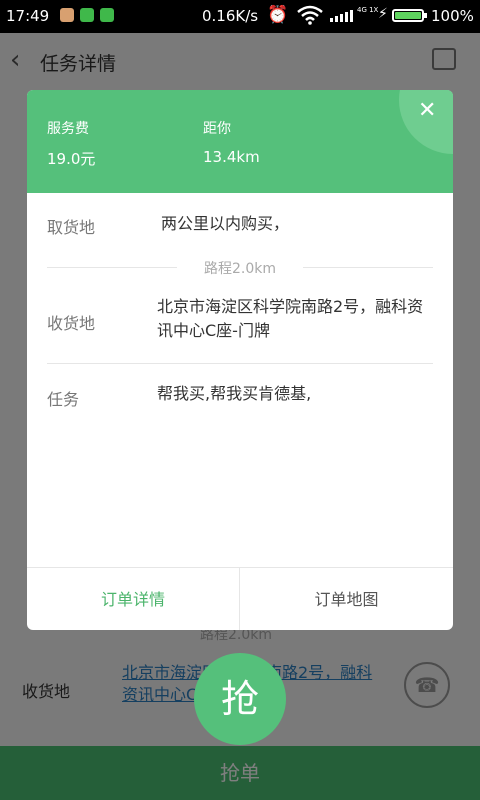  I want to click on app-notification-icon, so click(67, 15).